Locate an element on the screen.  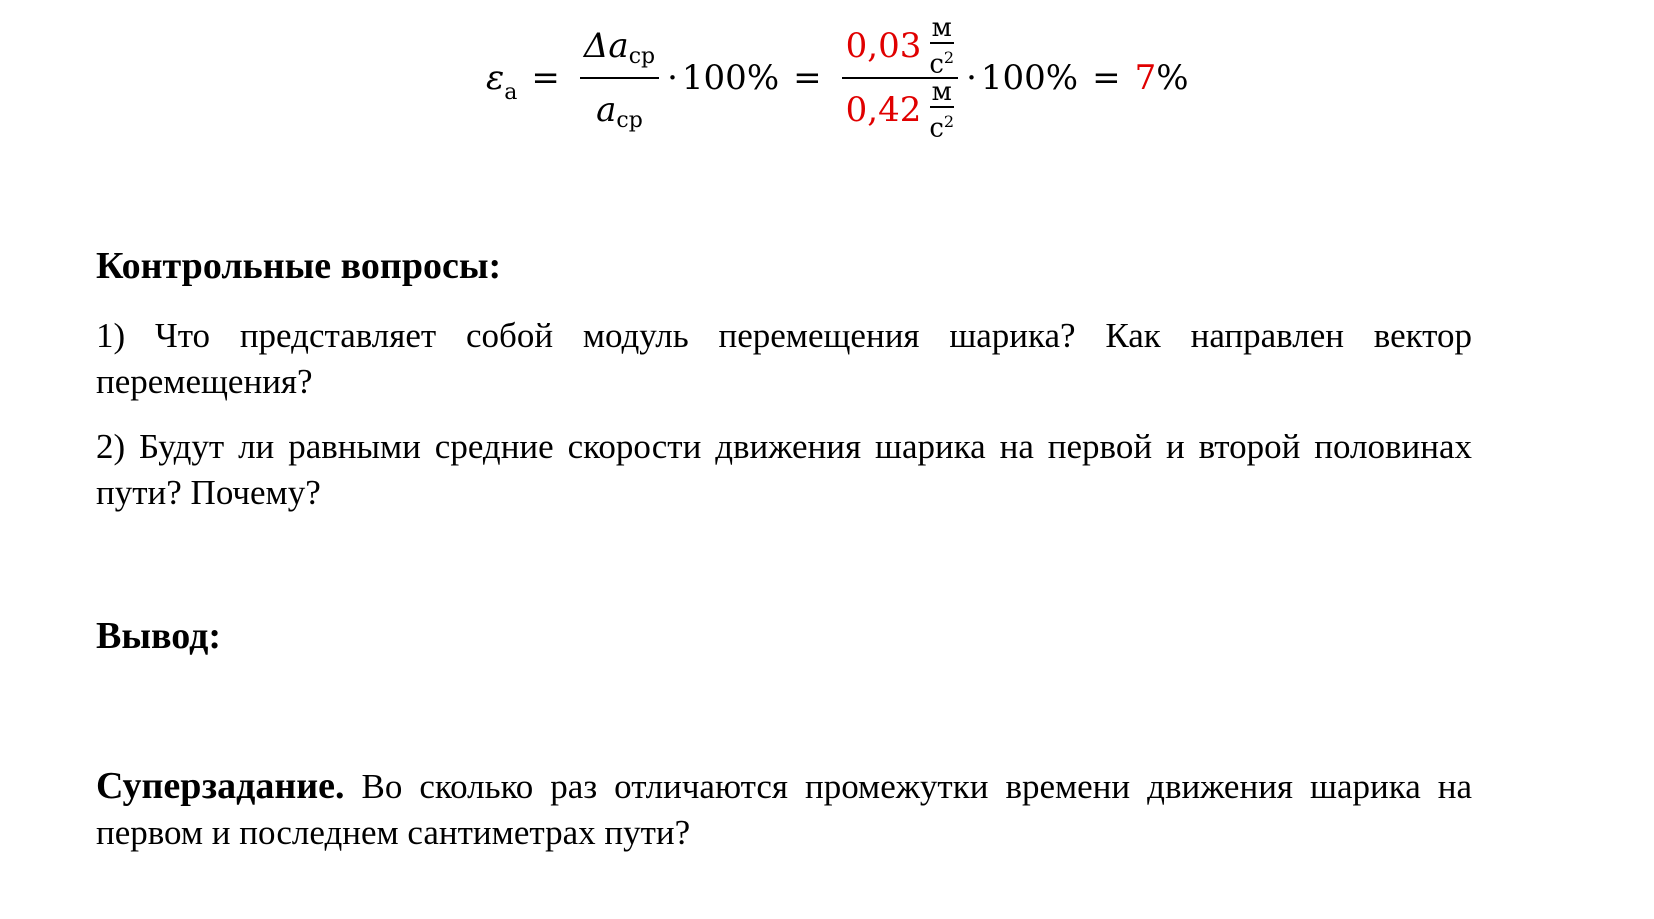
delta-a: Δa is located at coordinates (606, 46).